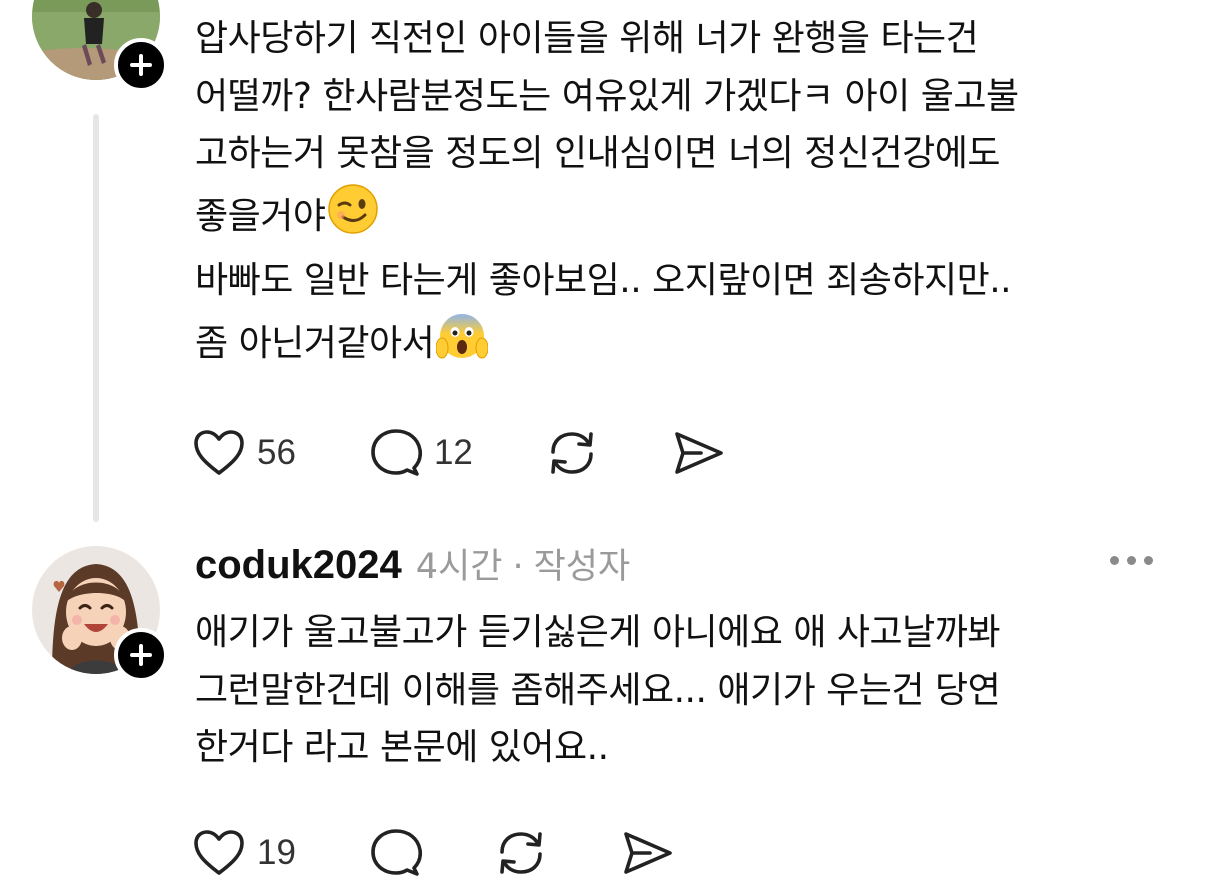  I want to click on winking-face-icon, so click(353, 218).